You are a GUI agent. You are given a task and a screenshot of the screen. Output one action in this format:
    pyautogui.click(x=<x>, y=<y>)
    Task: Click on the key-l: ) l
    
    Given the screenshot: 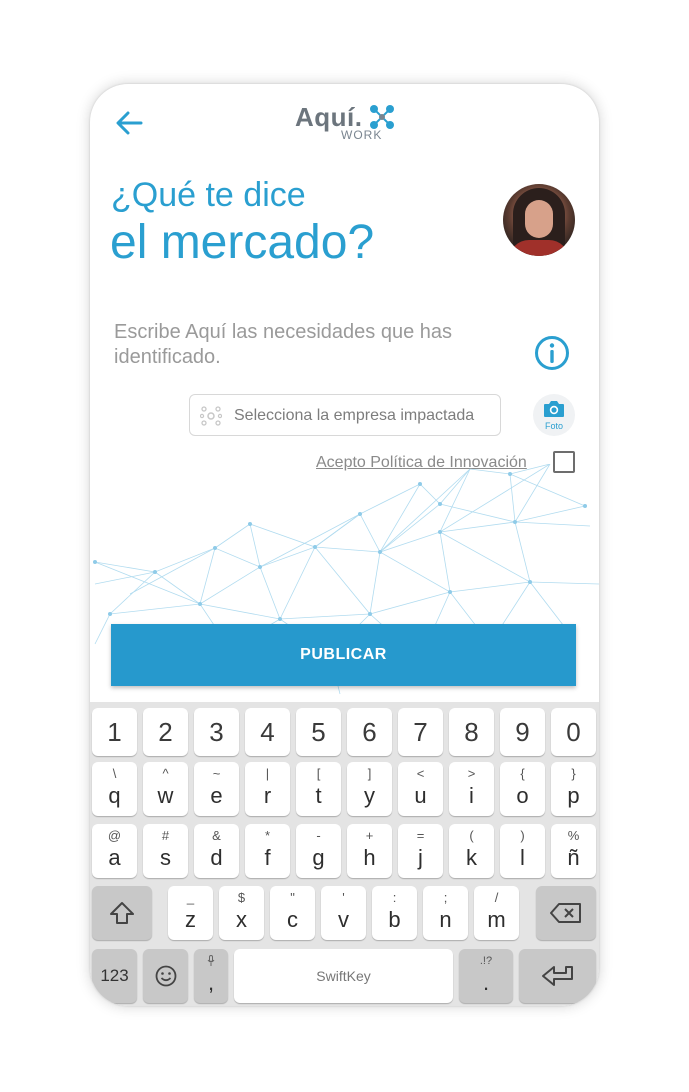 What is the action you would take?
    pyautogui.click(x=522, y=851)
    